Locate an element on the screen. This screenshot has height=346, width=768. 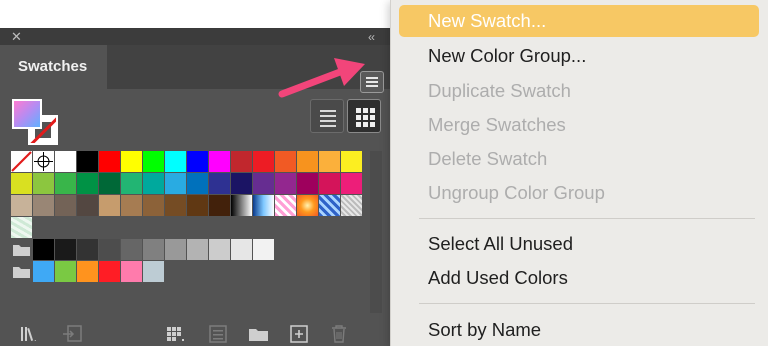
swatch-grad-blue is located at coordinates (263, 205).